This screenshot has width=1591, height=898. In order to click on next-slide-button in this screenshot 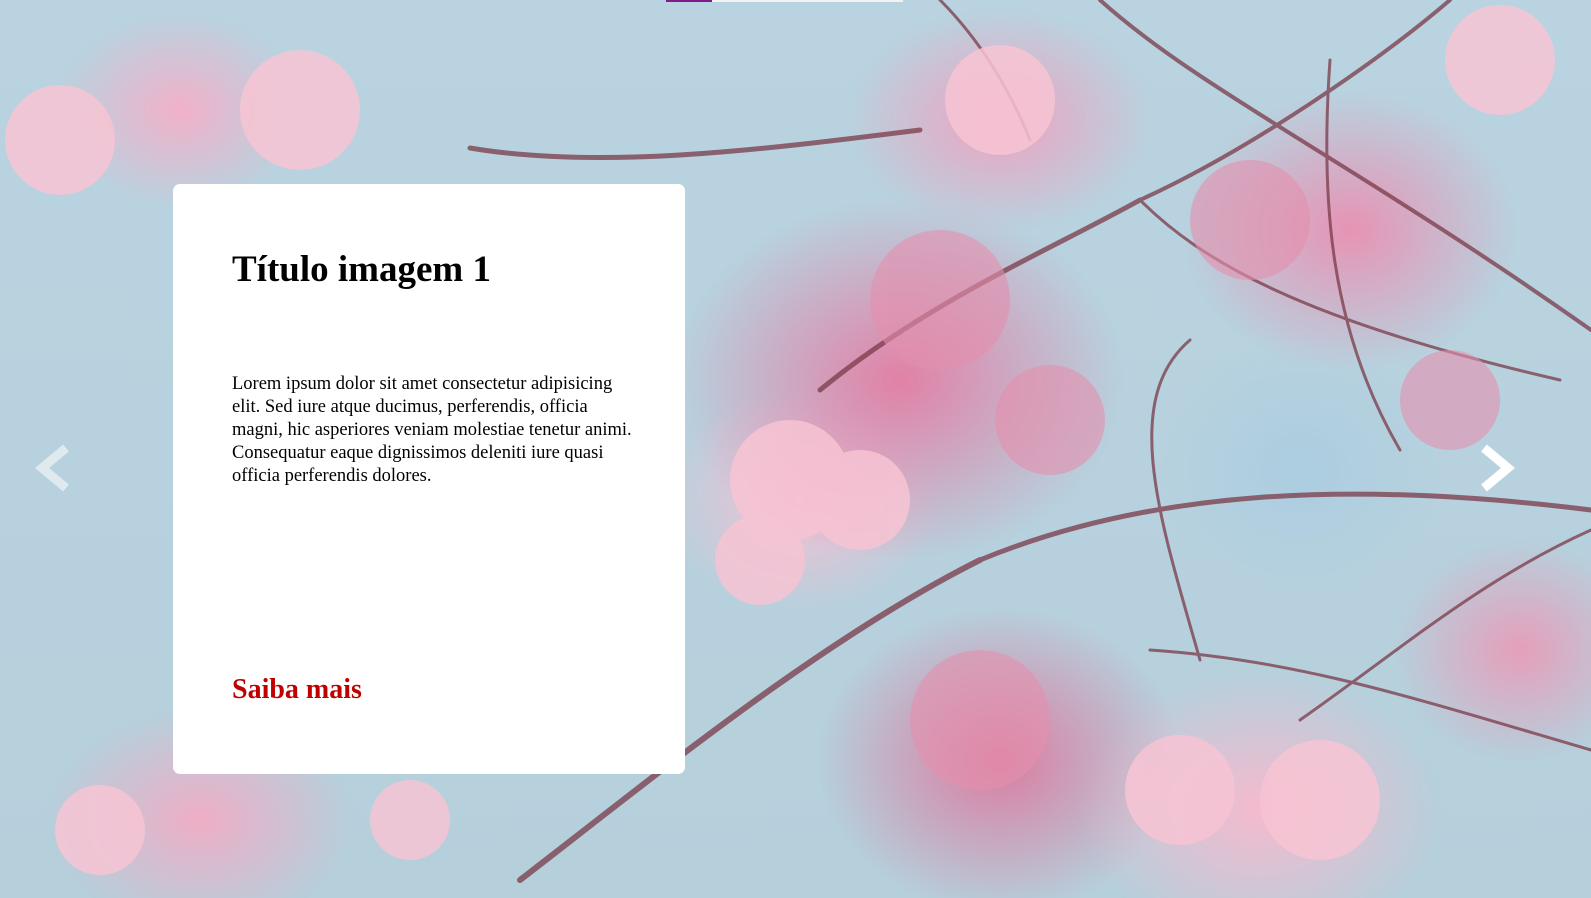, I will do `click(1495, 468)`.